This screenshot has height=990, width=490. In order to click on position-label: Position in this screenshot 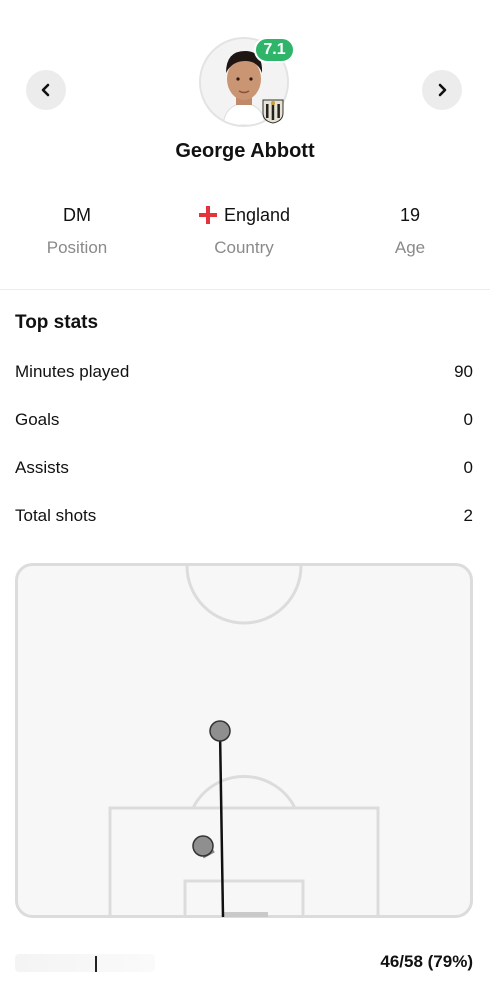, I will do `click(77, 247)`.